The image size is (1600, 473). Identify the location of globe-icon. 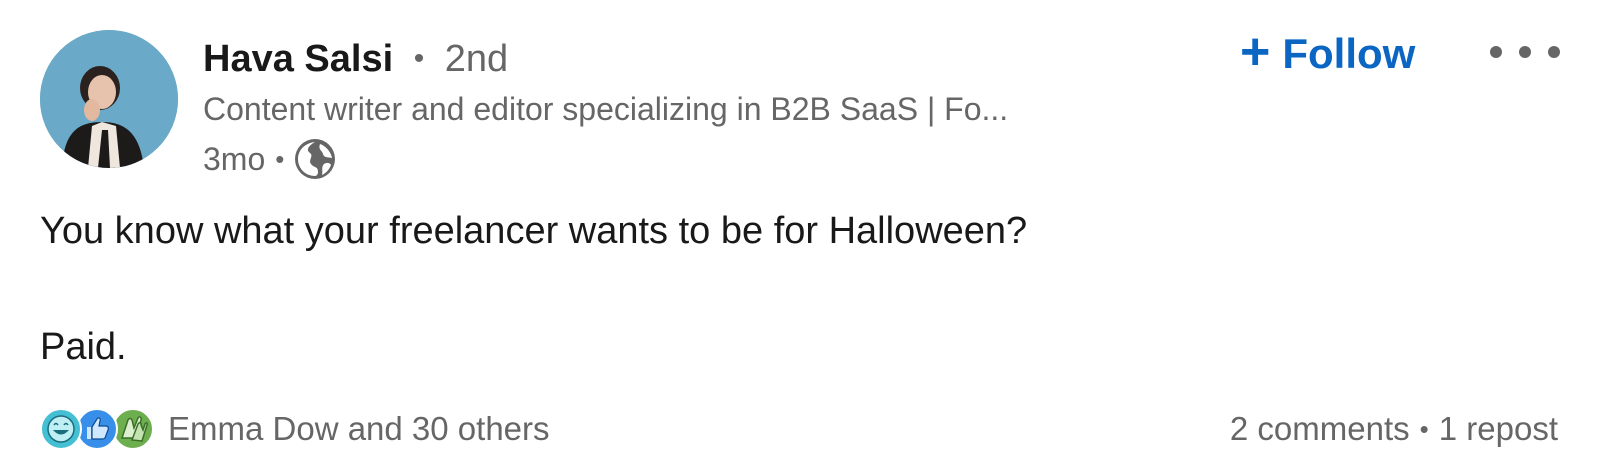
(315, 159).